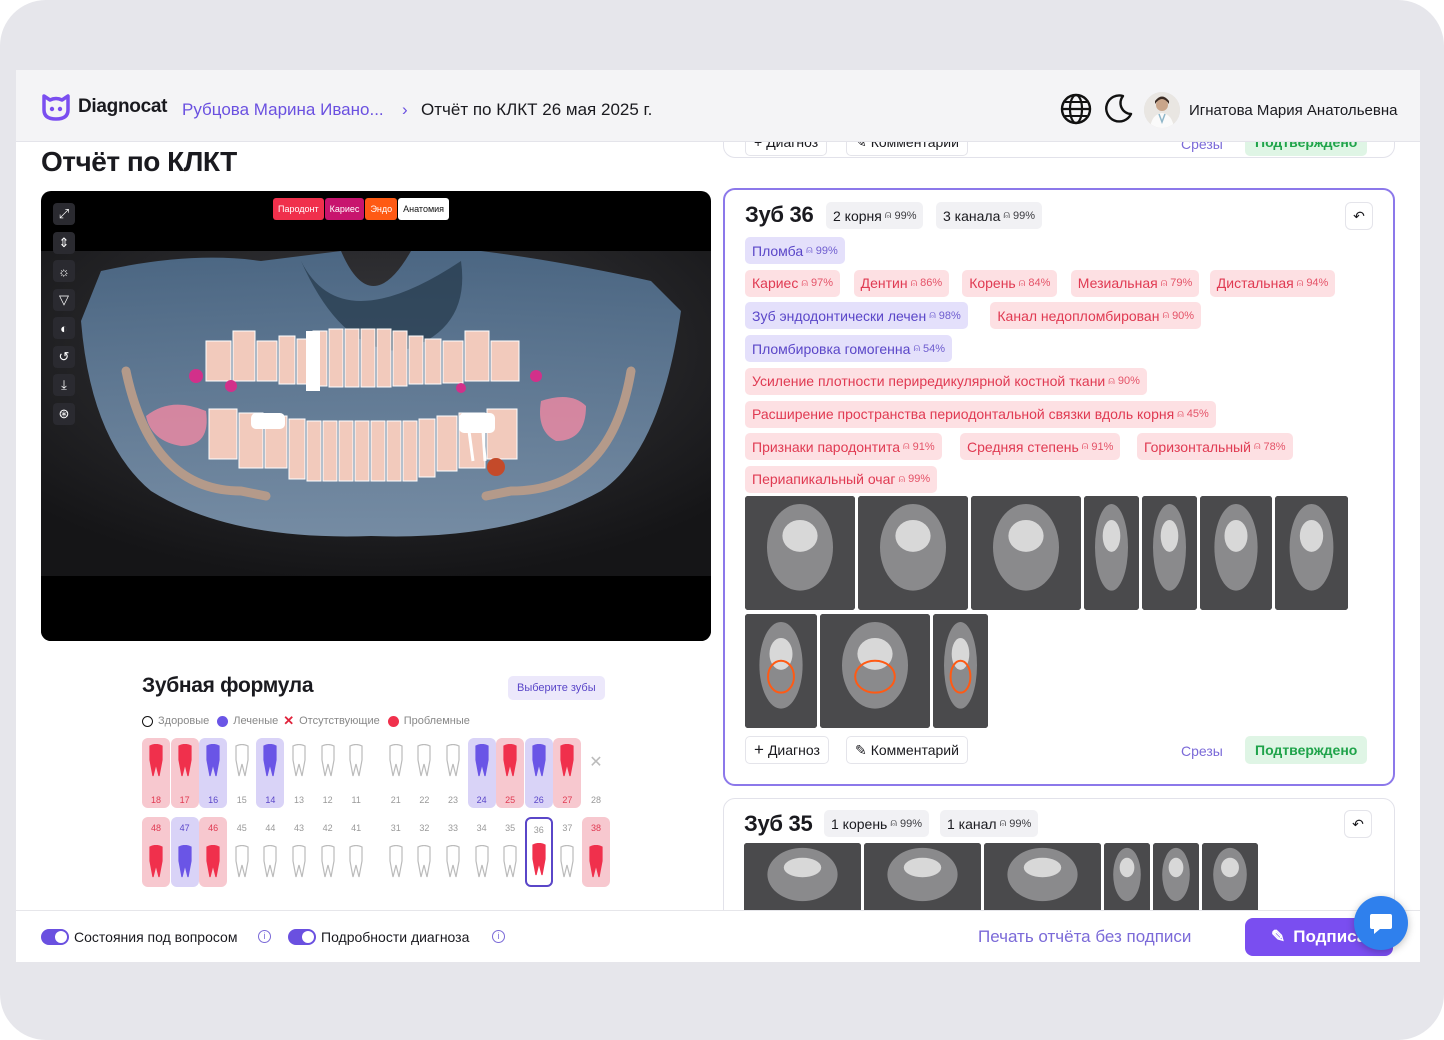 The width and height of the screenshot is (1444, 1040). I want to click on tooth-18: 18, so click(156, 773).